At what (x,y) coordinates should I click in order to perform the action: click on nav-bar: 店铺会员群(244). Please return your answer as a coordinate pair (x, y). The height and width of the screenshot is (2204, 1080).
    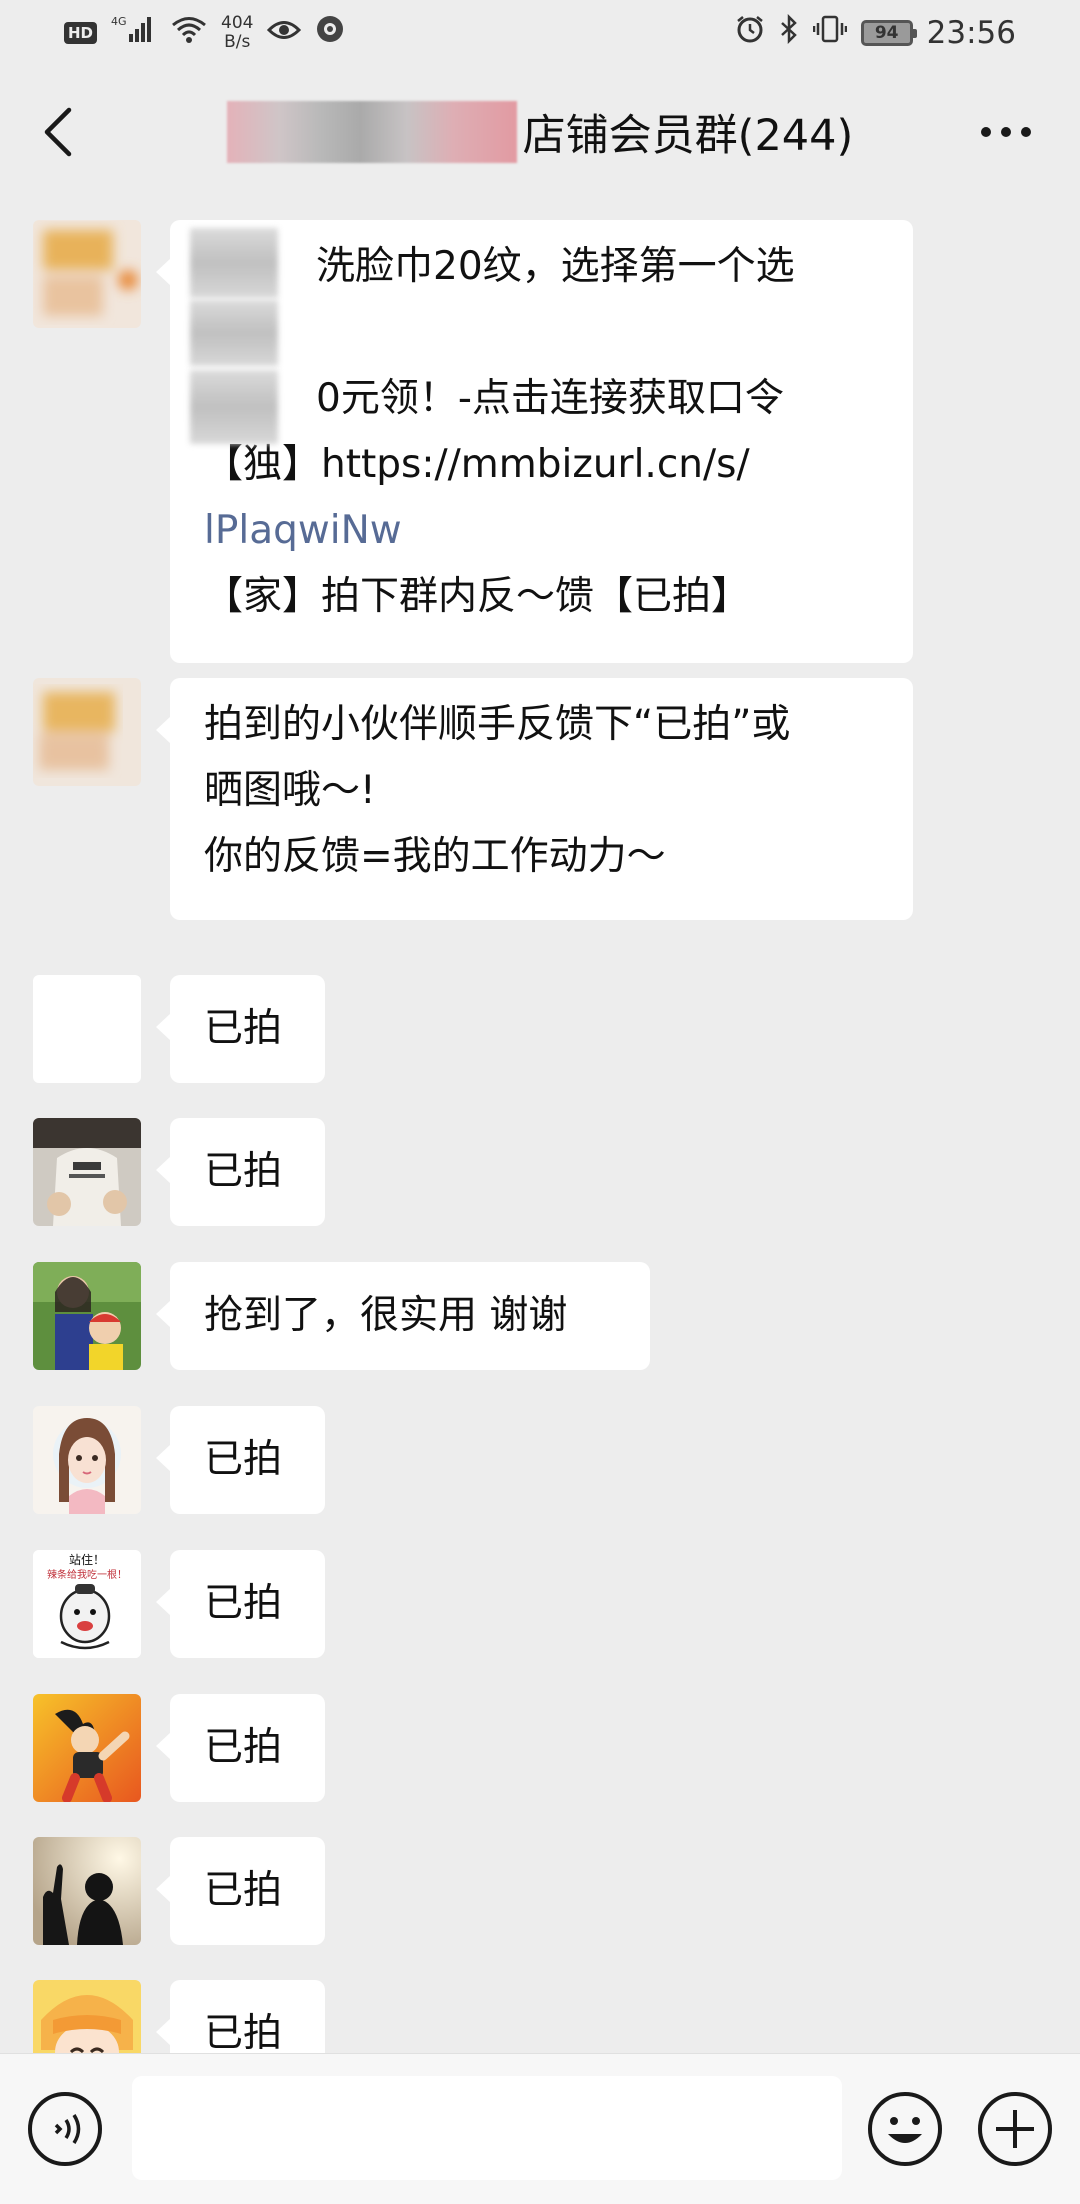
    Looking at the image, I should click on (540, 132).